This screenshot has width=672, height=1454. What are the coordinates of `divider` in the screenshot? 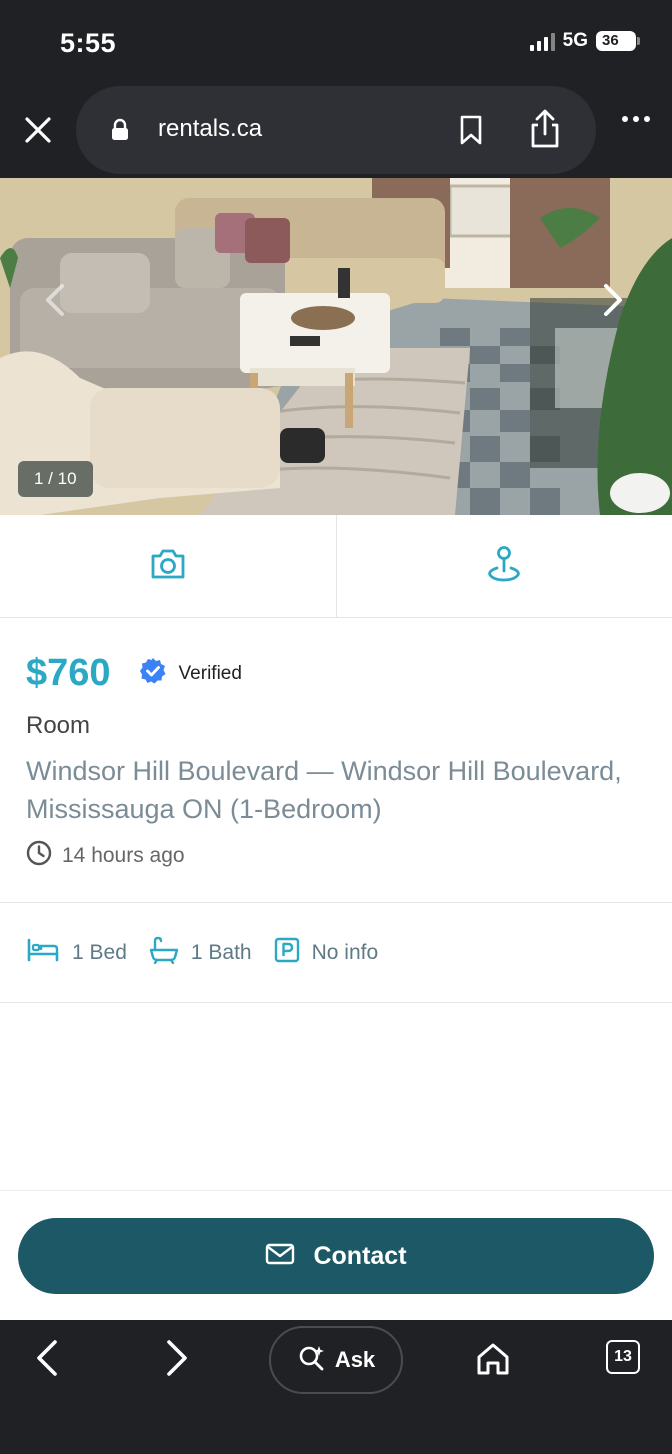 It's located at (336, 1190).